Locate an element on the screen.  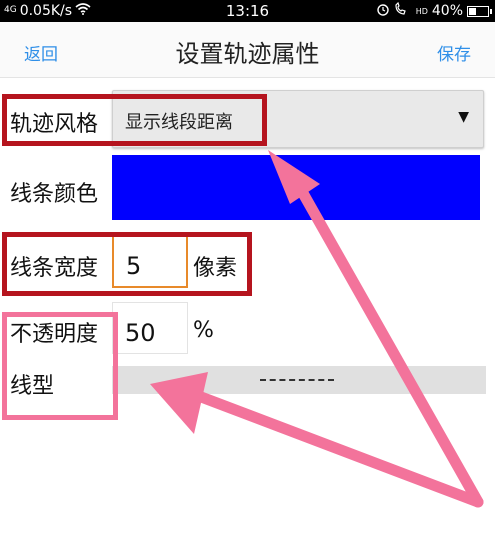
status-right: HD 40% is located at coordinates (434, 10).